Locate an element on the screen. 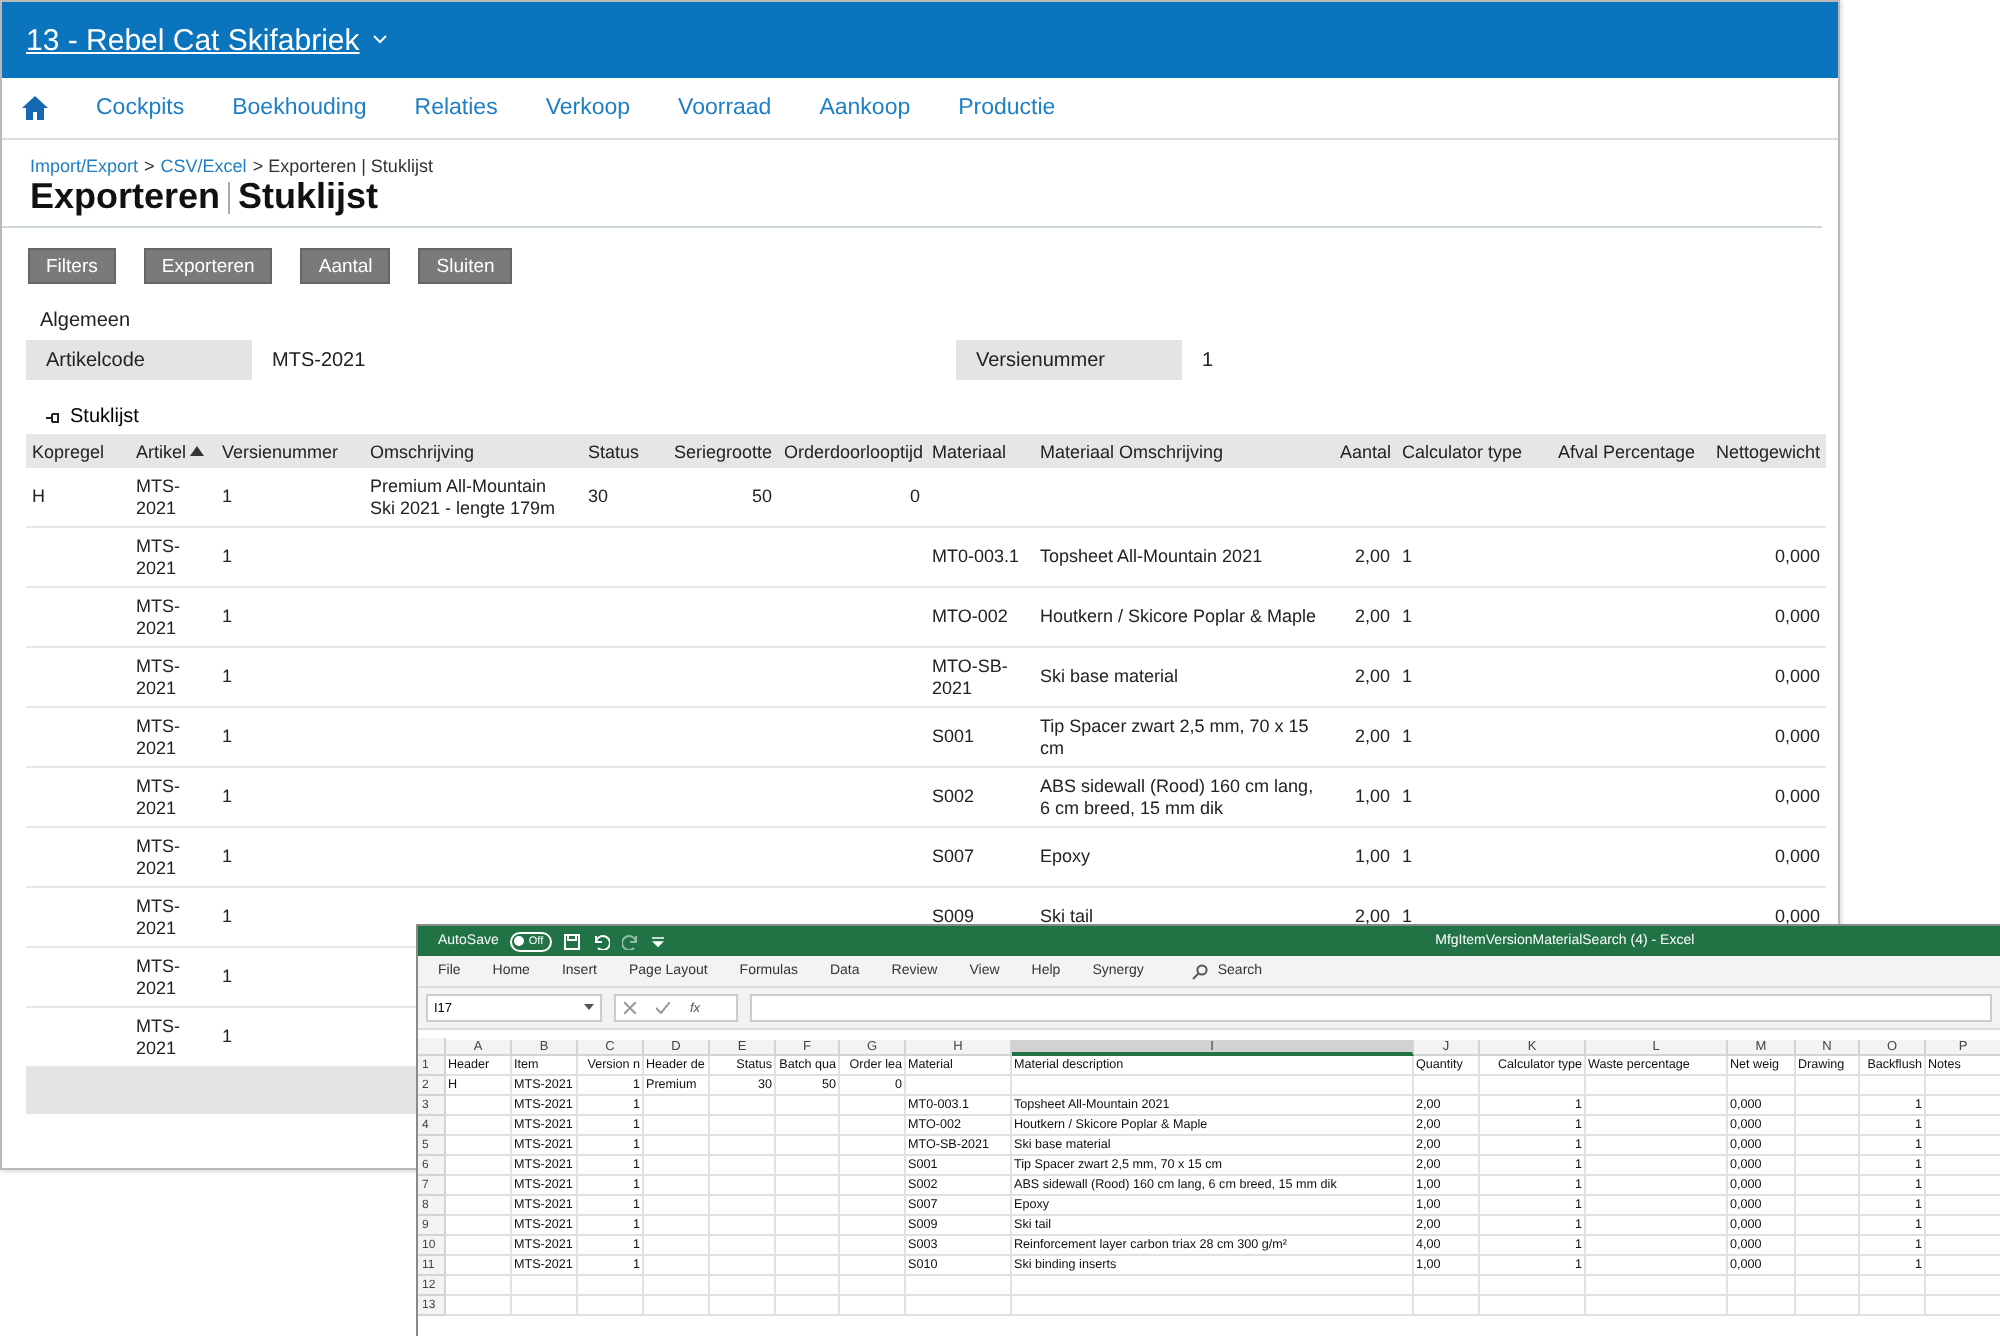 The width and height of the screenshot is (2000, 1336). nav-link: Verkoop is located at coordinates (588, 108).